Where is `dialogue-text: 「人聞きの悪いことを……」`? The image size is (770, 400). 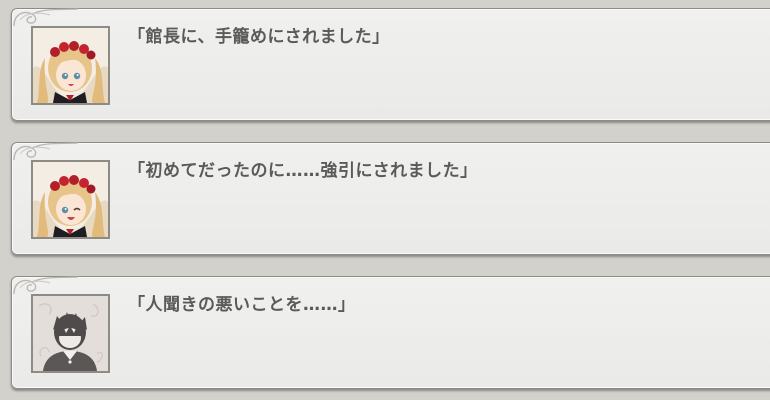
dialogue-text: 「人聞きの悪いことを……」 is located at coordinates (242, 305).